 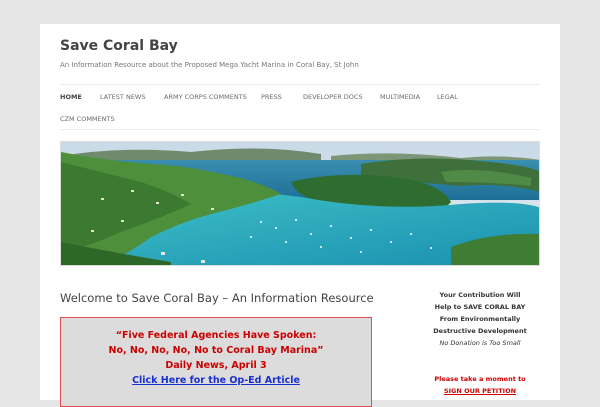 What do you see at coordinates (122, 97) in the screenshot?
I see `nav-item-latest-news: LATEST NEWS` at bounding box center [122, 97].